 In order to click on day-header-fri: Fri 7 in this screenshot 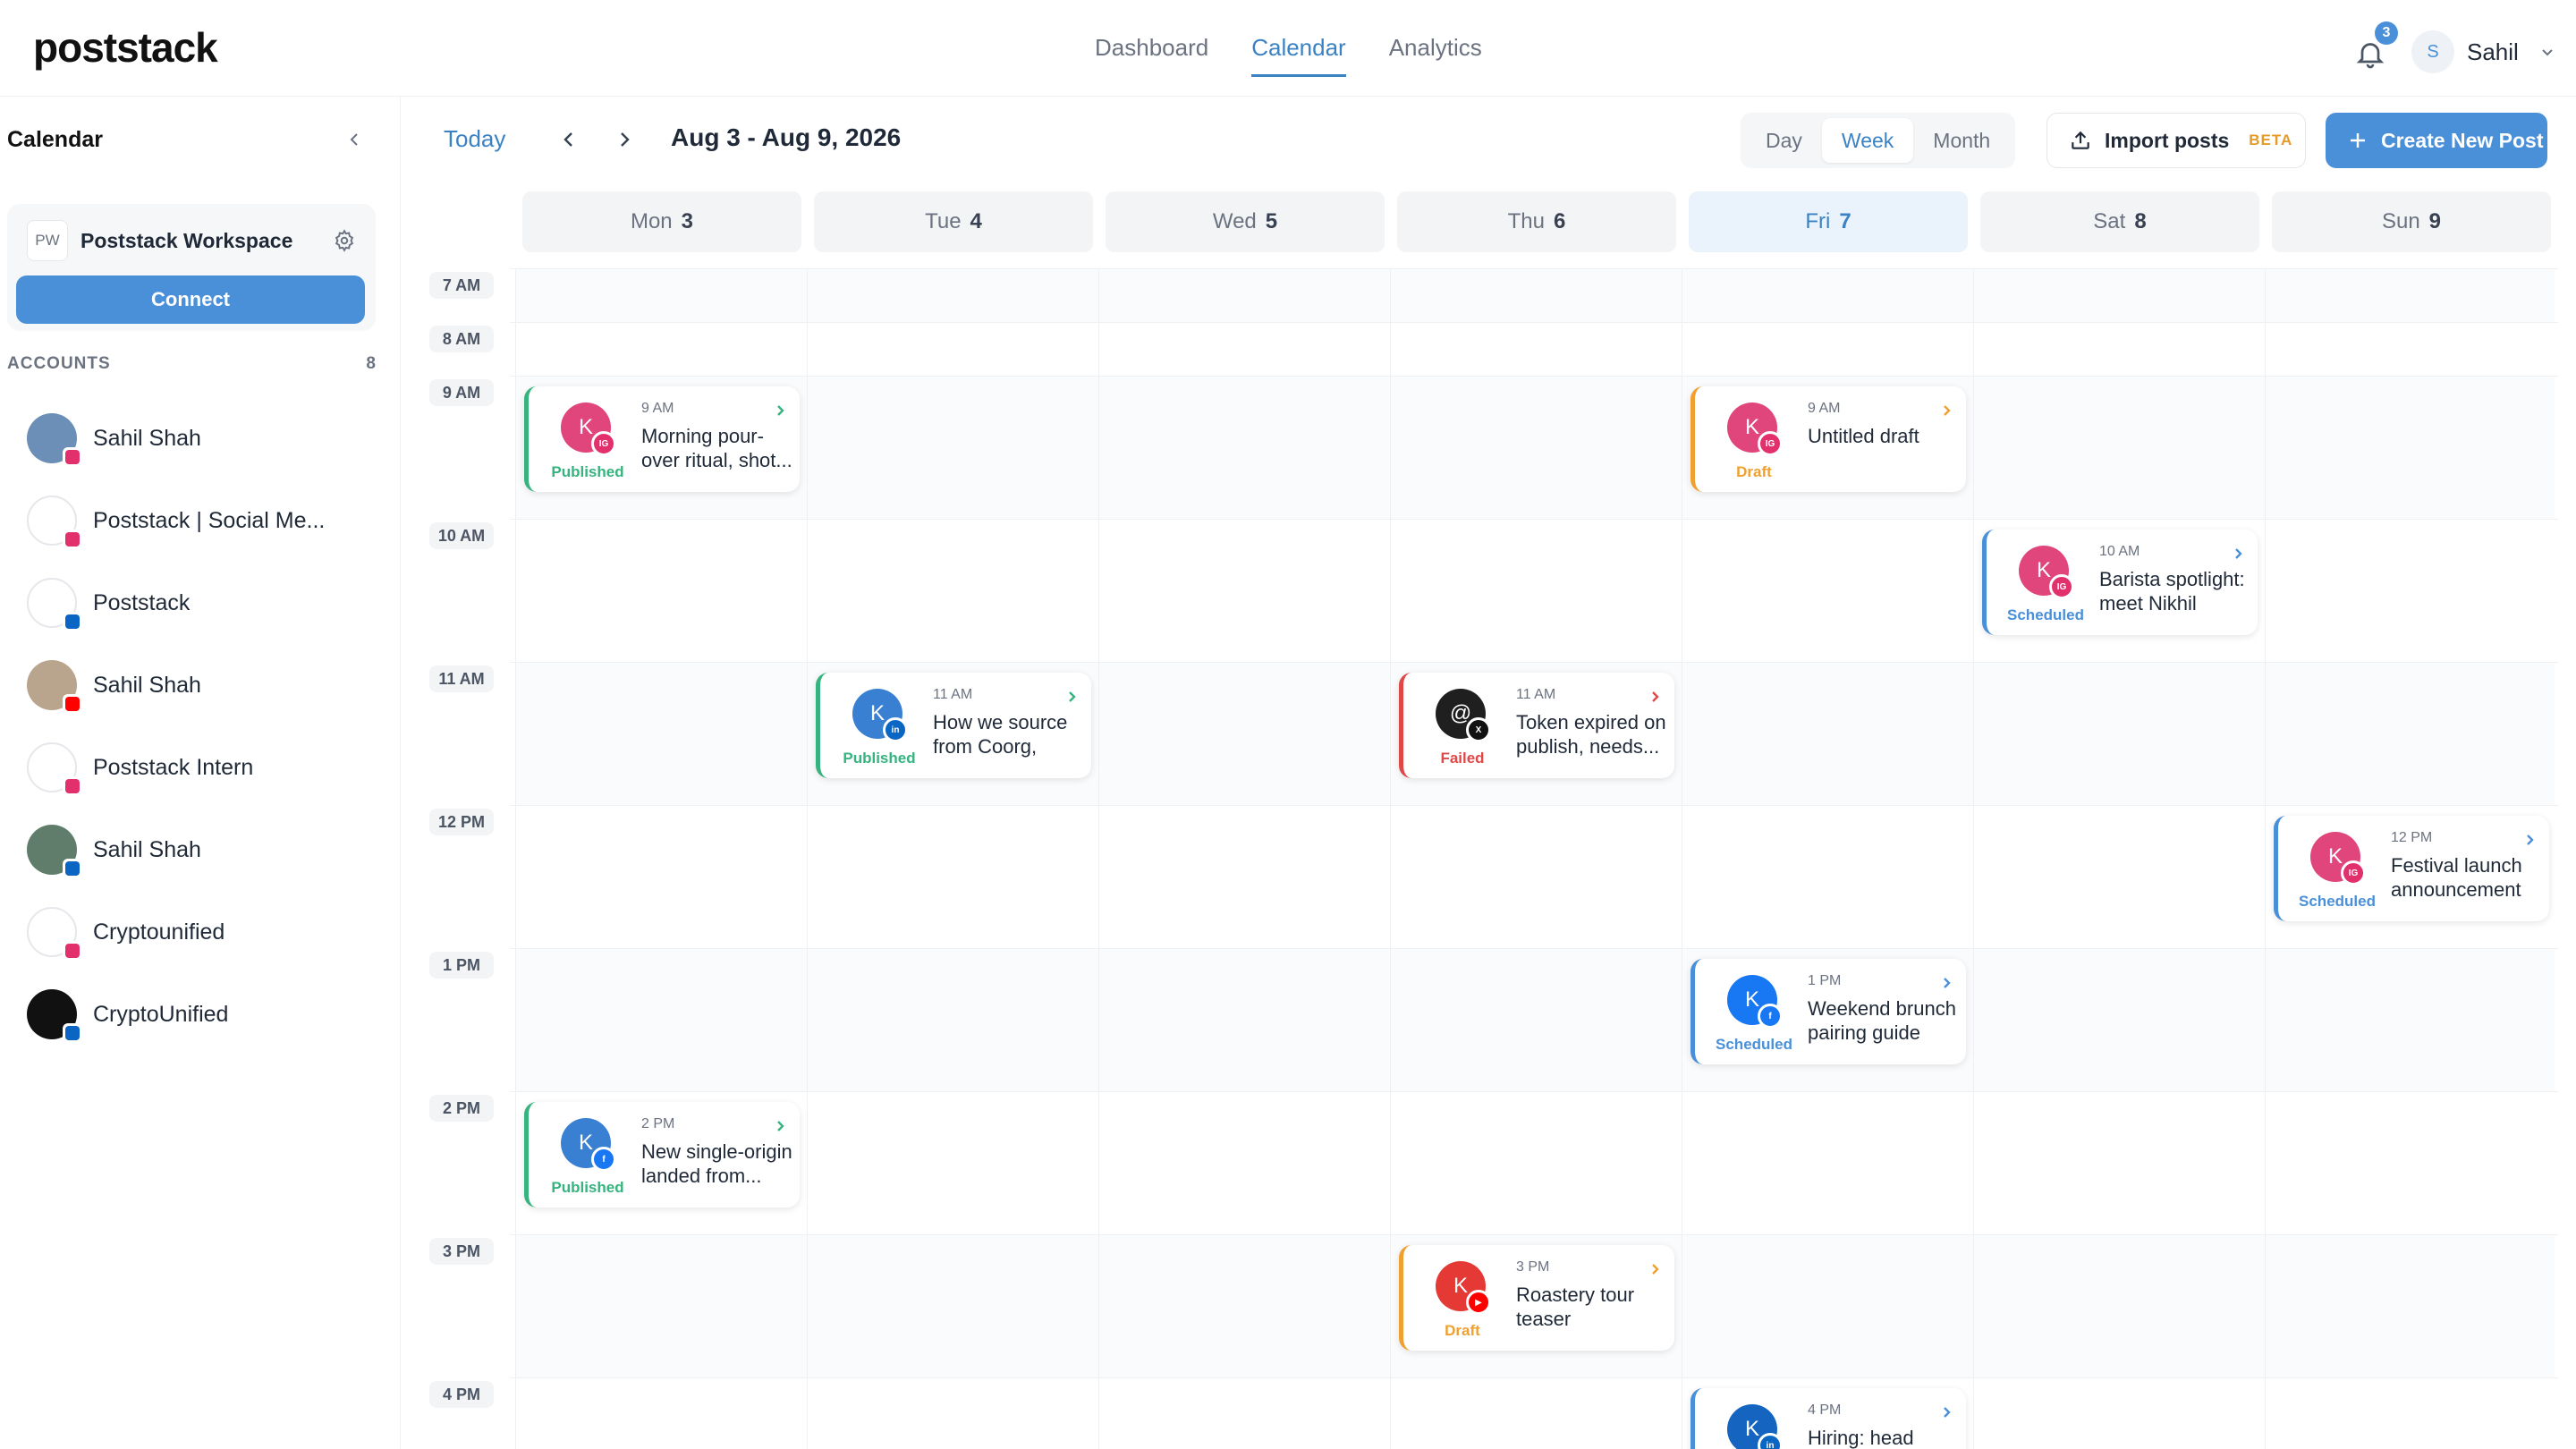, I will do `click(1828, 221)`.